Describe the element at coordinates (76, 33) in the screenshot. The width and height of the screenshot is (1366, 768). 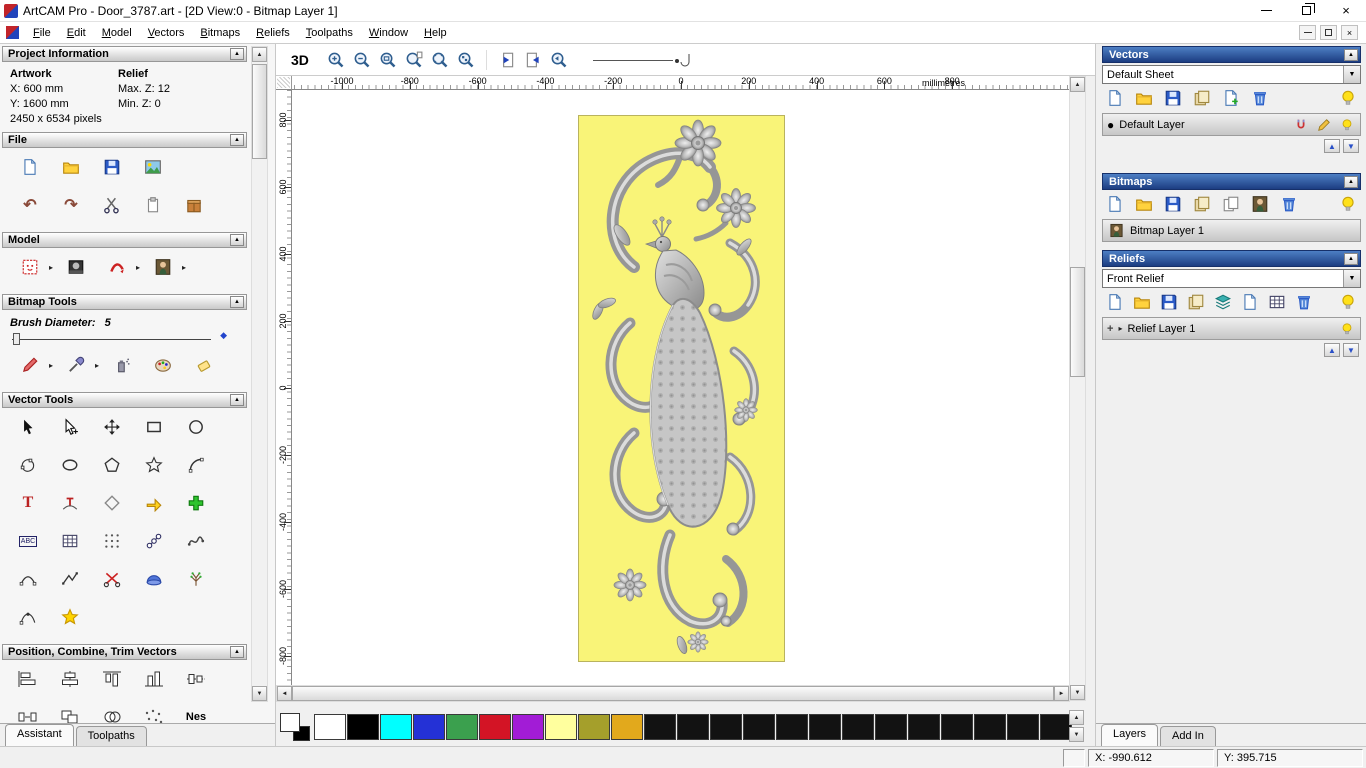
I see `menu-edit: Edit` at that location.